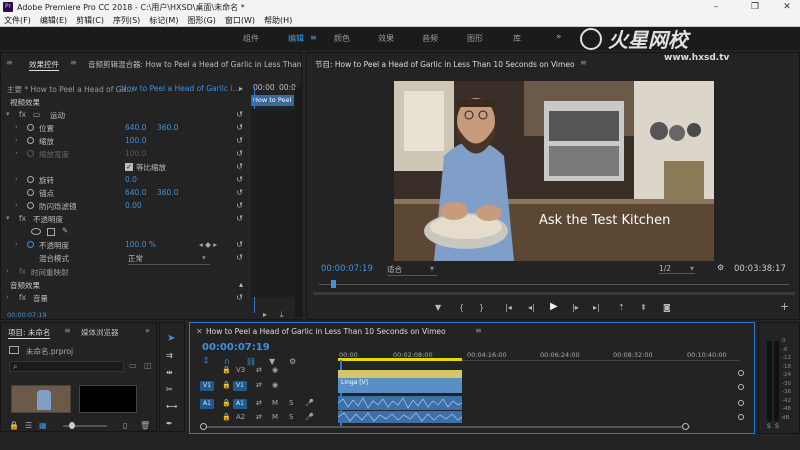 The image size is (800, 450). I want to click on audio-up-icon: ▴, so click(241, 284).